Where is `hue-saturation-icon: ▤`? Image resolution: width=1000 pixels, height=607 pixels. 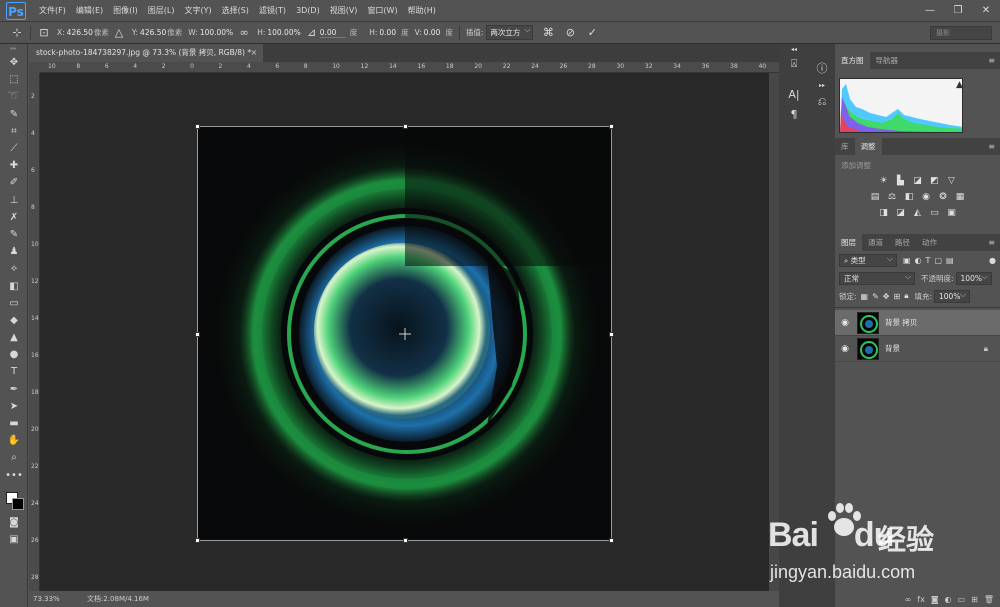 hue-saturation-icon: ▤ is located at coordinates (875, 196).